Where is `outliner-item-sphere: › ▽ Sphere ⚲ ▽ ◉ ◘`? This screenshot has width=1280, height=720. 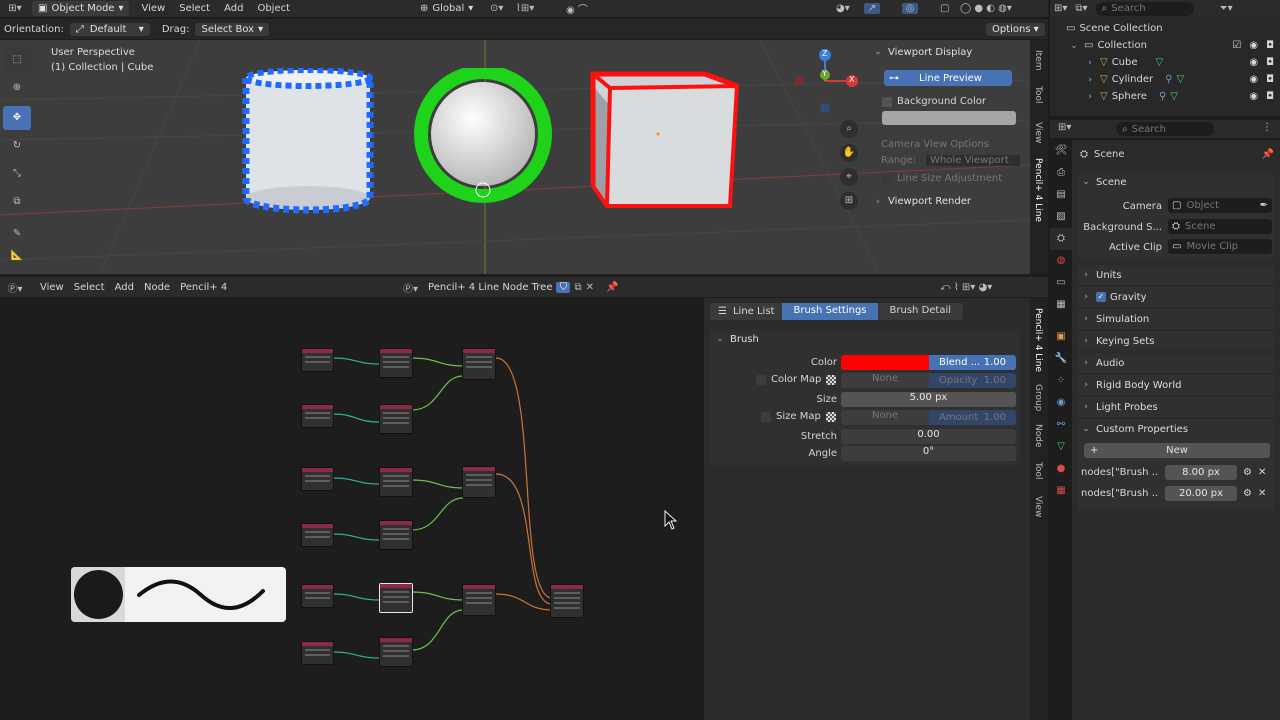
outliner-item-sphere: › ▽ Sphere ⚲ ▽ ◉ ◘ is located at coordinates (1165, 96).